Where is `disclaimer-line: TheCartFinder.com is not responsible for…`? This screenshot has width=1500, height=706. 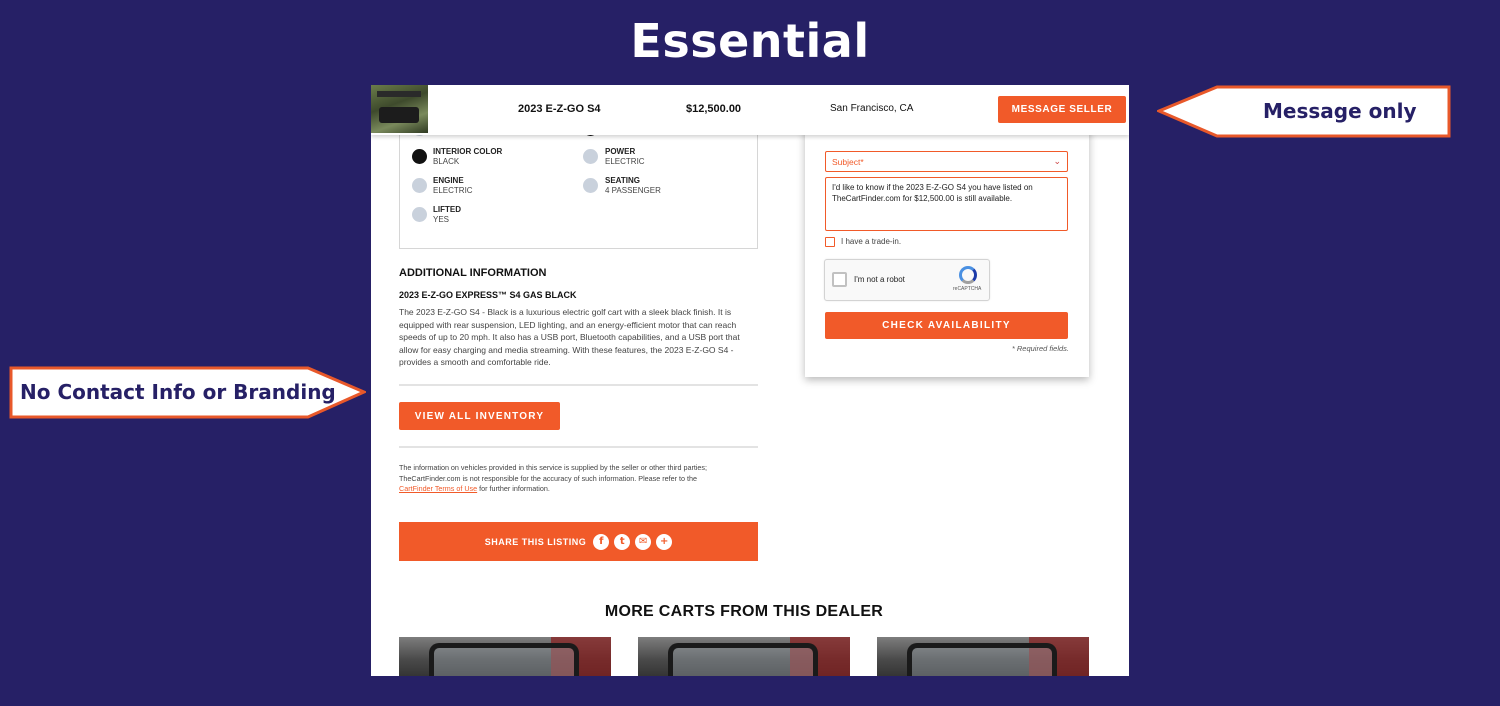 disclaimer-line: TheCartFinder.com is not responsible for… is located at coordinates (548, 478).